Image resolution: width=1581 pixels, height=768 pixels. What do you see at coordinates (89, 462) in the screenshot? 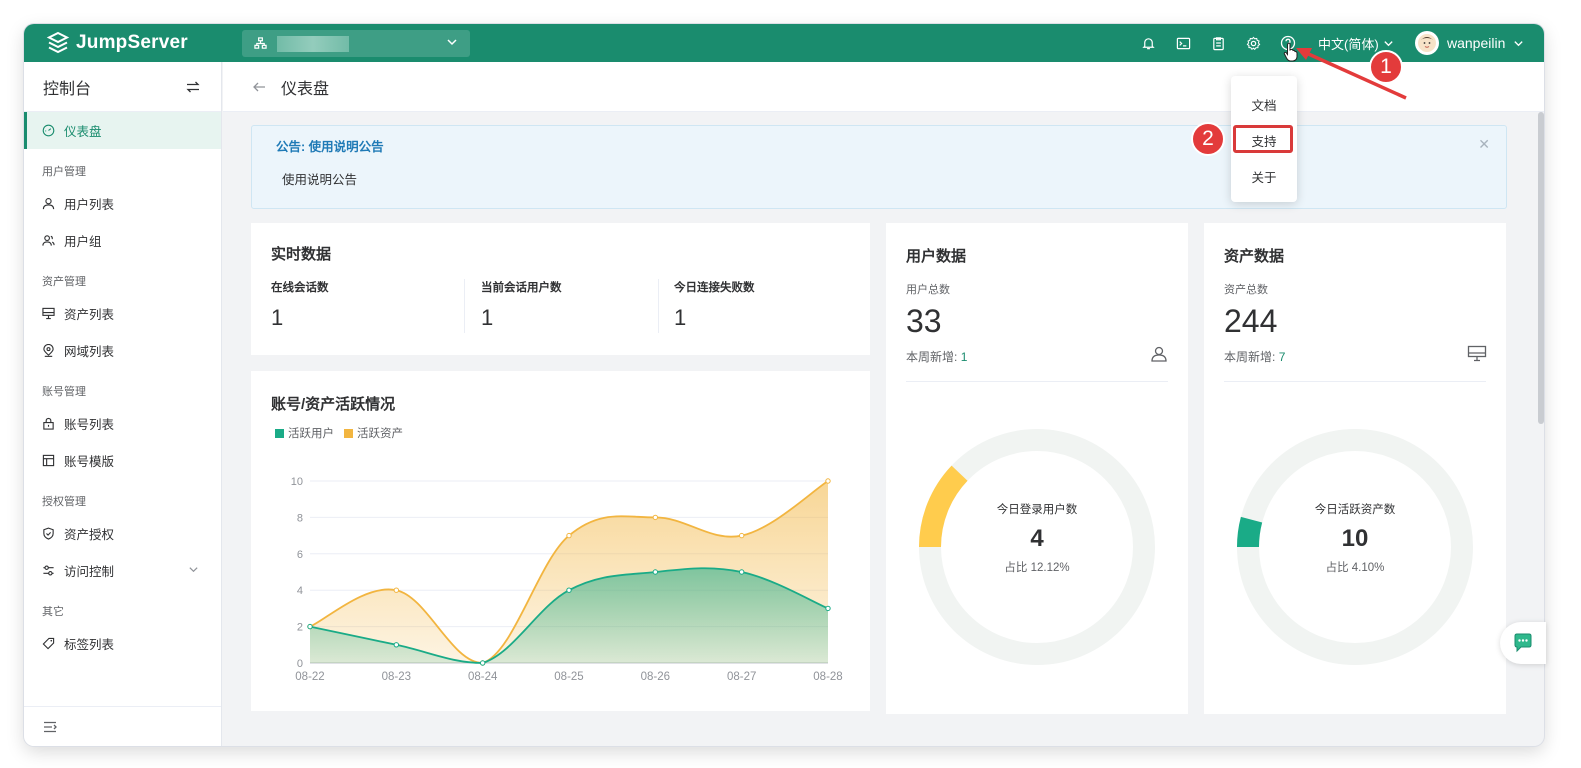
I see `sidebar-item-label: 账号模版` at bounding box center [89, 462].